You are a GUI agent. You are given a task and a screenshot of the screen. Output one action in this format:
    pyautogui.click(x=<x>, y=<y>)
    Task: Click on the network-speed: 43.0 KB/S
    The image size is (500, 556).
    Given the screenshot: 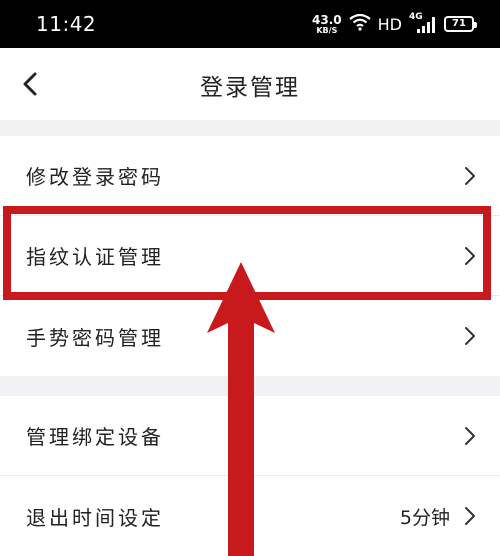 What is the action you would take?
    pyautogui.click(x=327, y=24)
    